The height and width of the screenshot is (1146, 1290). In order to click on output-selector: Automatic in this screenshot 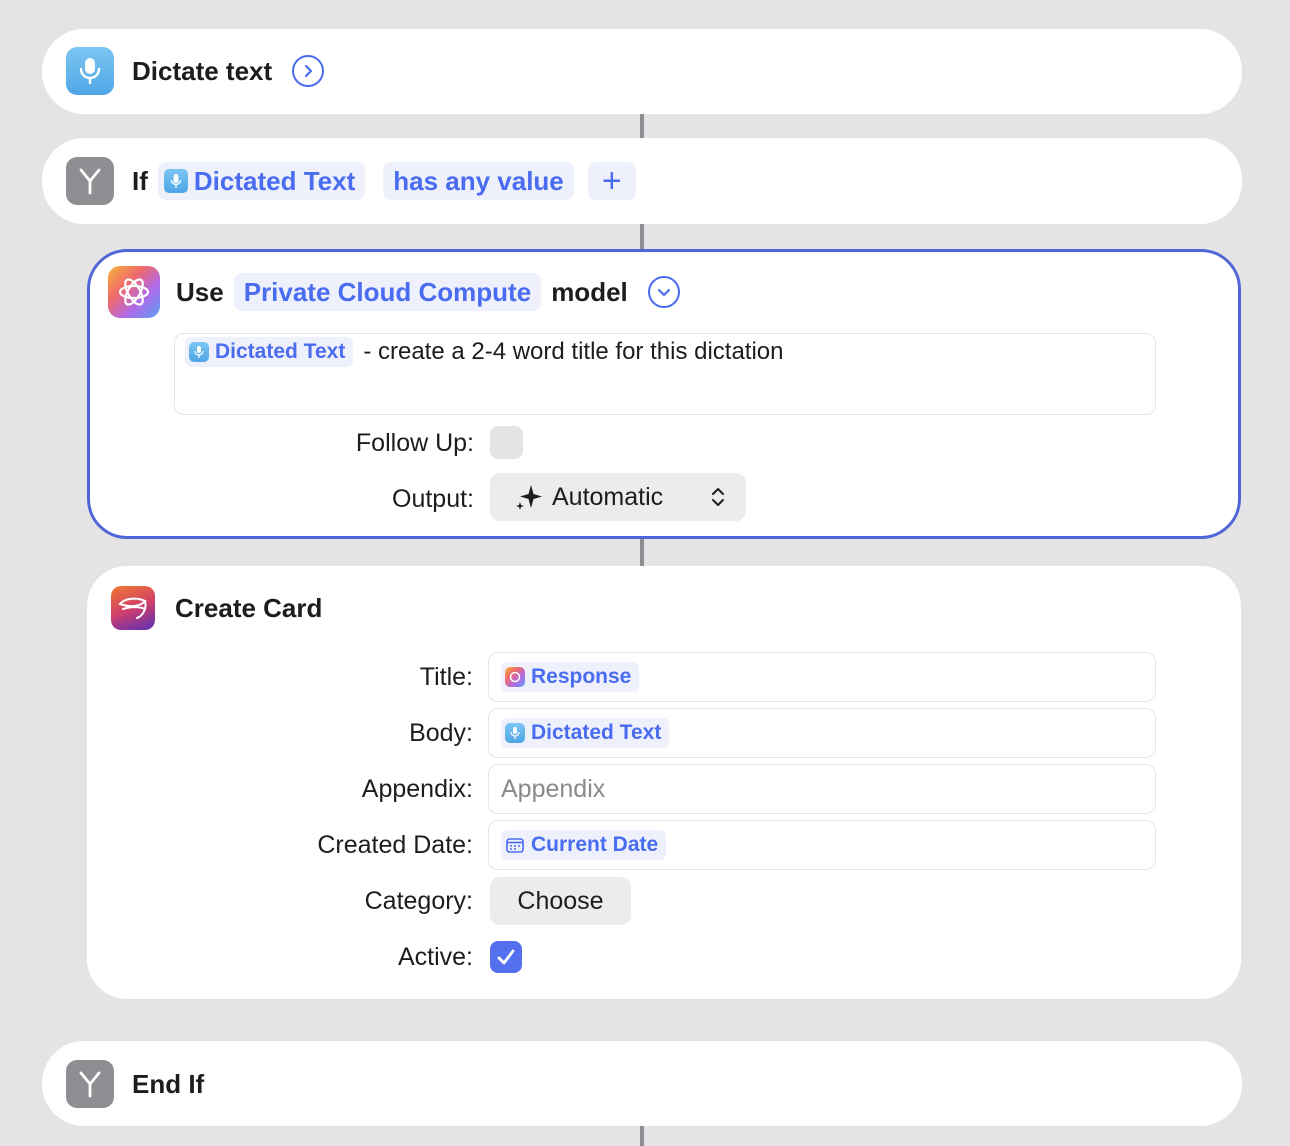, I will do `click(618, 497)`.